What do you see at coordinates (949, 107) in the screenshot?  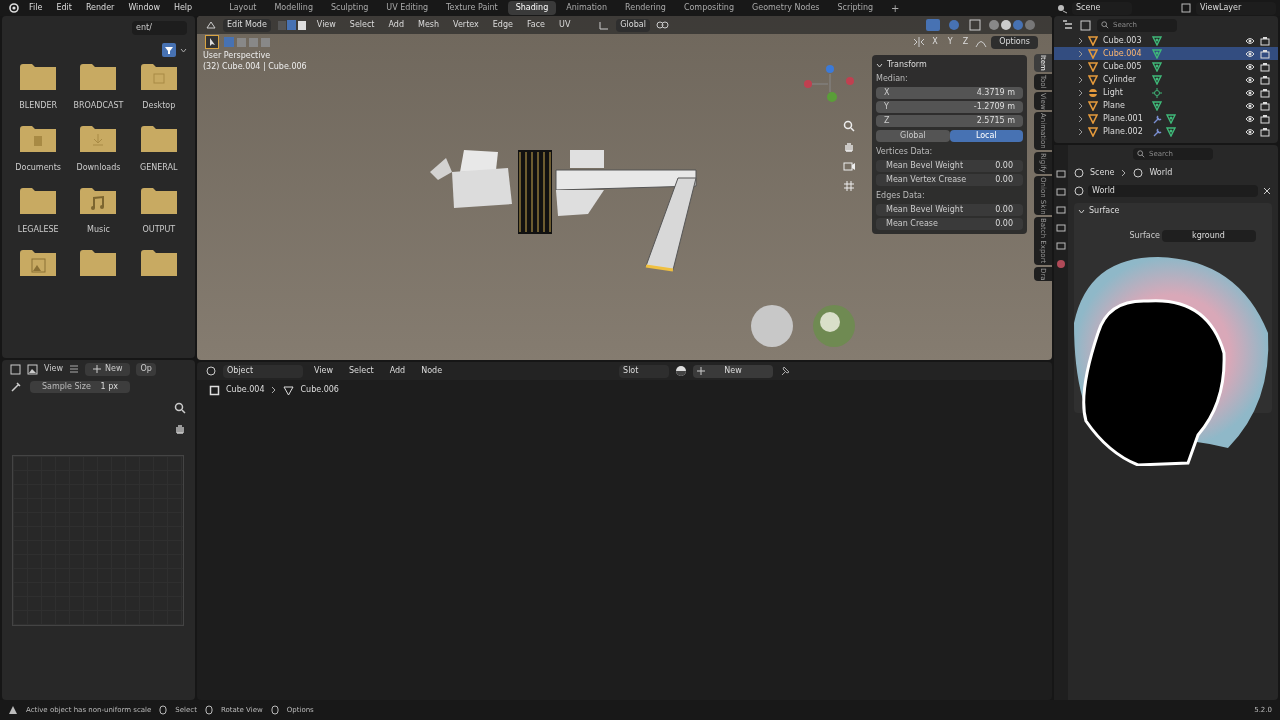 I see `coordinate-field: Y -1.2709 m` at bounding box center [949, 107].